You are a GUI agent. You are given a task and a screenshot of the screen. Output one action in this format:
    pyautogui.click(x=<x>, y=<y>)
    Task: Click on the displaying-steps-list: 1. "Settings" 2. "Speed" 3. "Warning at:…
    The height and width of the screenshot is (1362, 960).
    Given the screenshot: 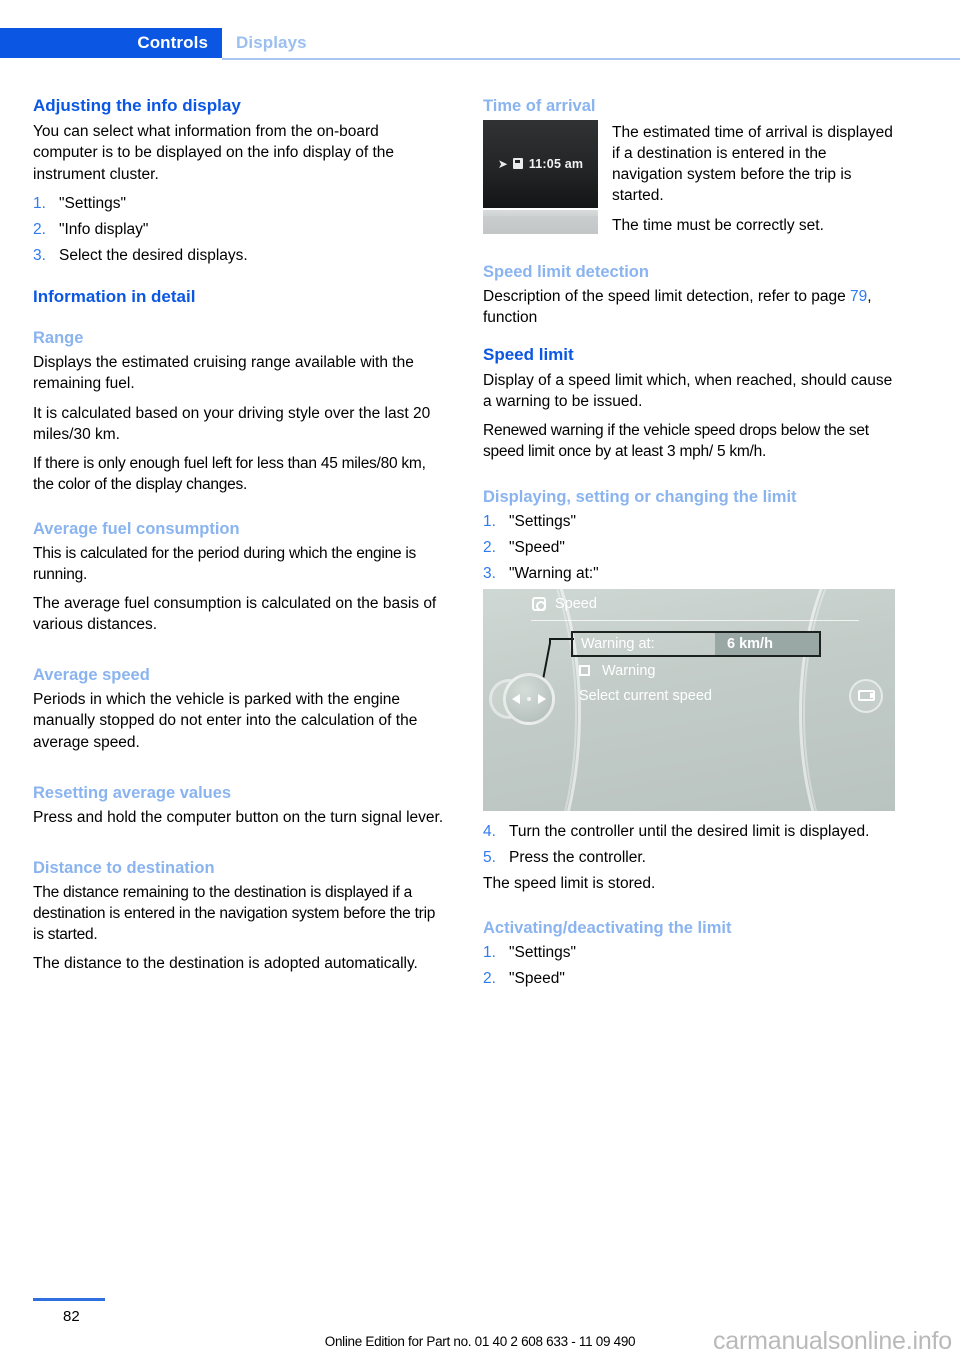 What is the action you would take?
    pyautogui.click(x=689, y=547)
    